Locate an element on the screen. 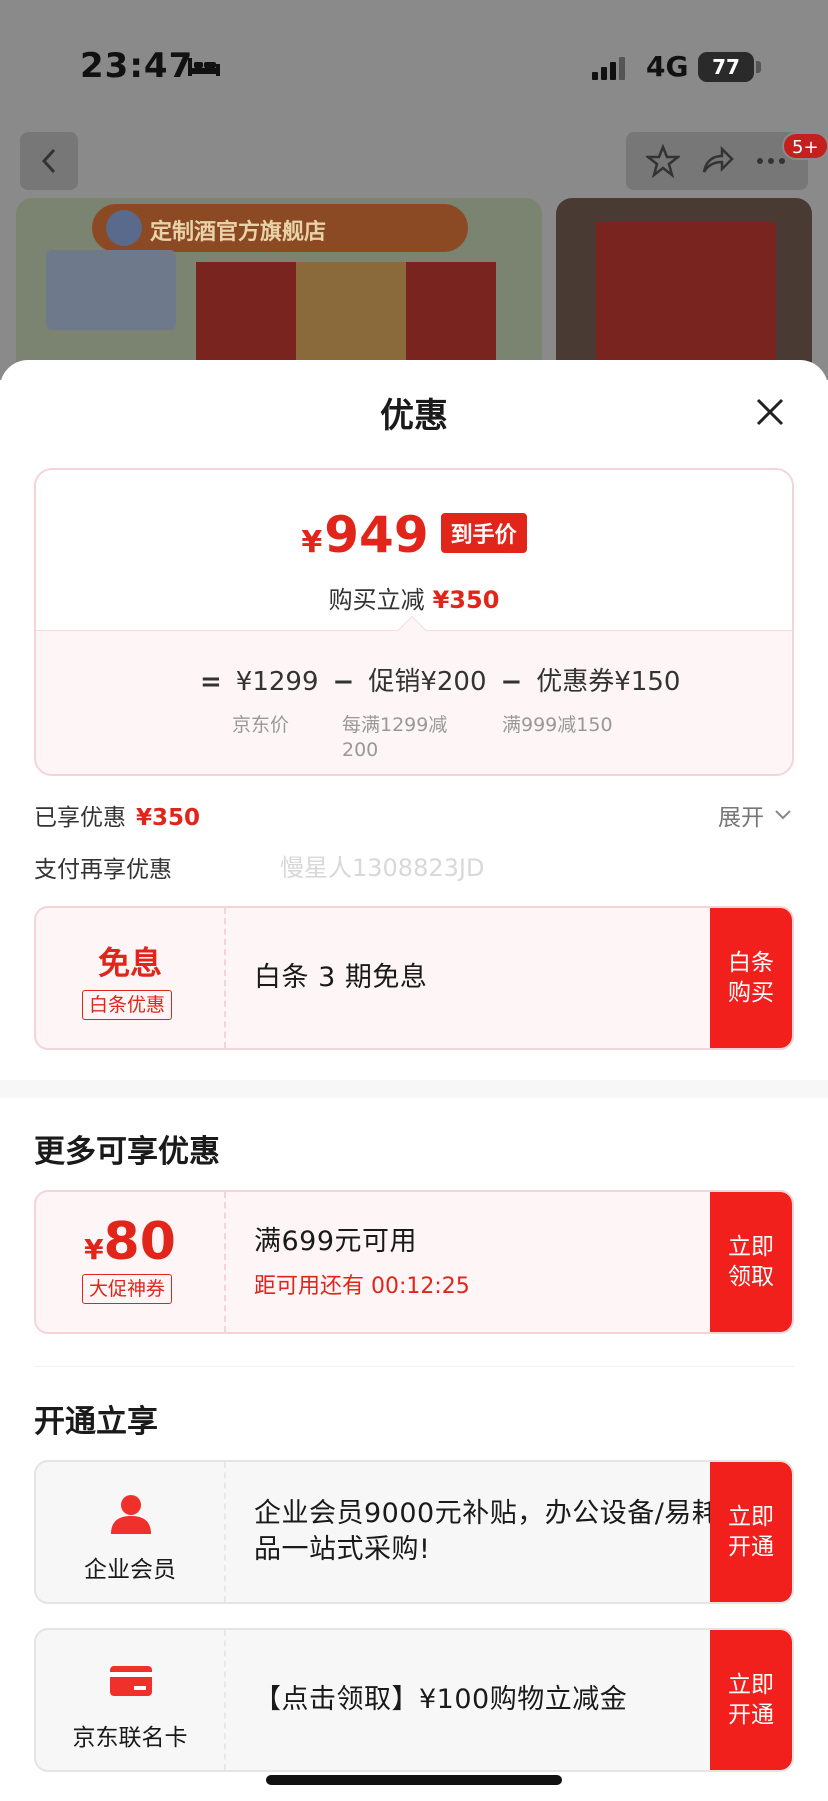  currency-symbol: ¥ is located at coordinates (312, 542).